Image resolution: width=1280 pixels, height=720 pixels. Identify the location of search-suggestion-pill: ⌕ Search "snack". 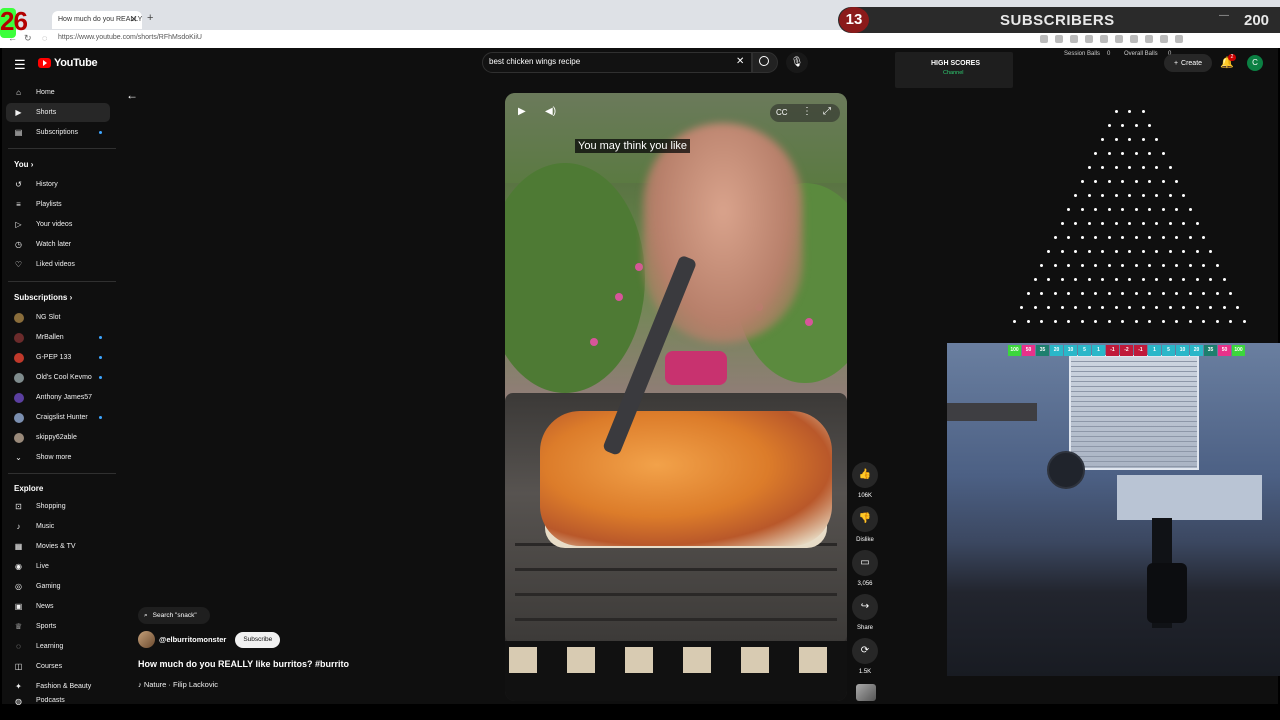
(174, 615).